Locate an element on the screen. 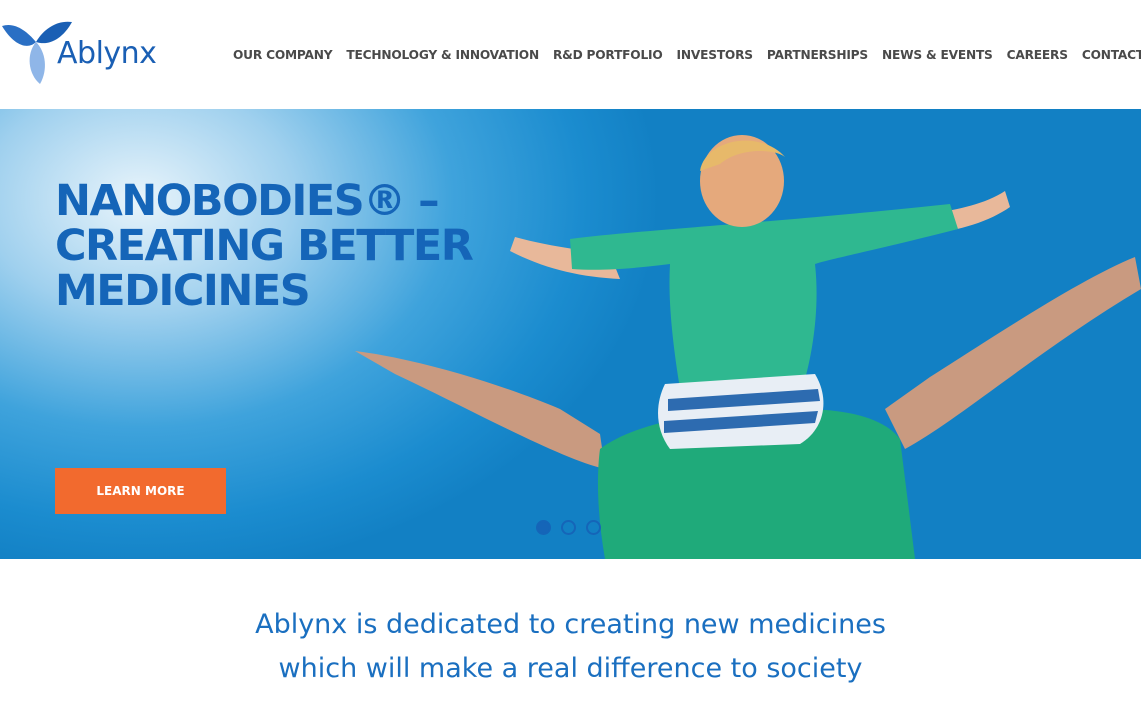 The image size is (1141, 725). learn-more-button: LEARN MORE is located at coordinates (140, 491).